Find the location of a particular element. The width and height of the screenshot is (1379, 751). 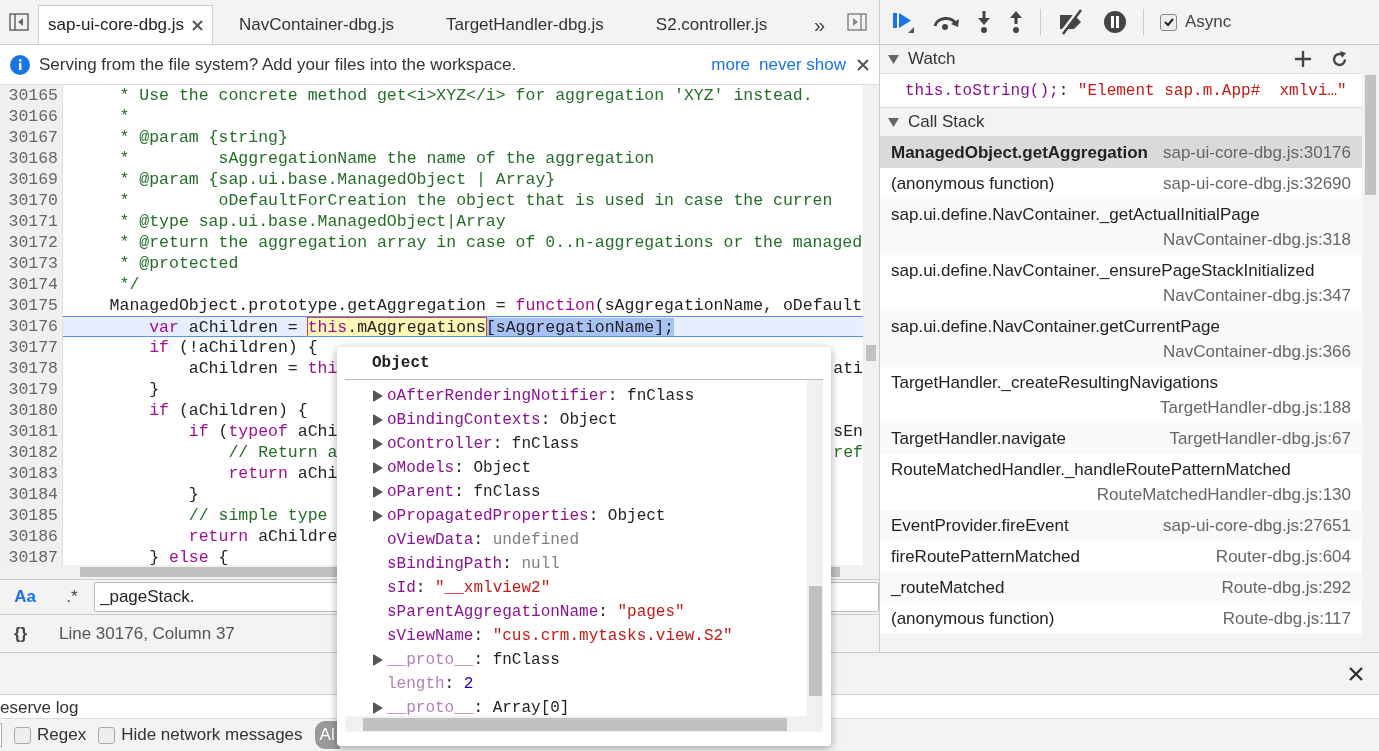

call-stack-frame: ManagedObject.getAggregation sap-ui-core-dbg.js:30176 is located at coordinates (1121, 152).